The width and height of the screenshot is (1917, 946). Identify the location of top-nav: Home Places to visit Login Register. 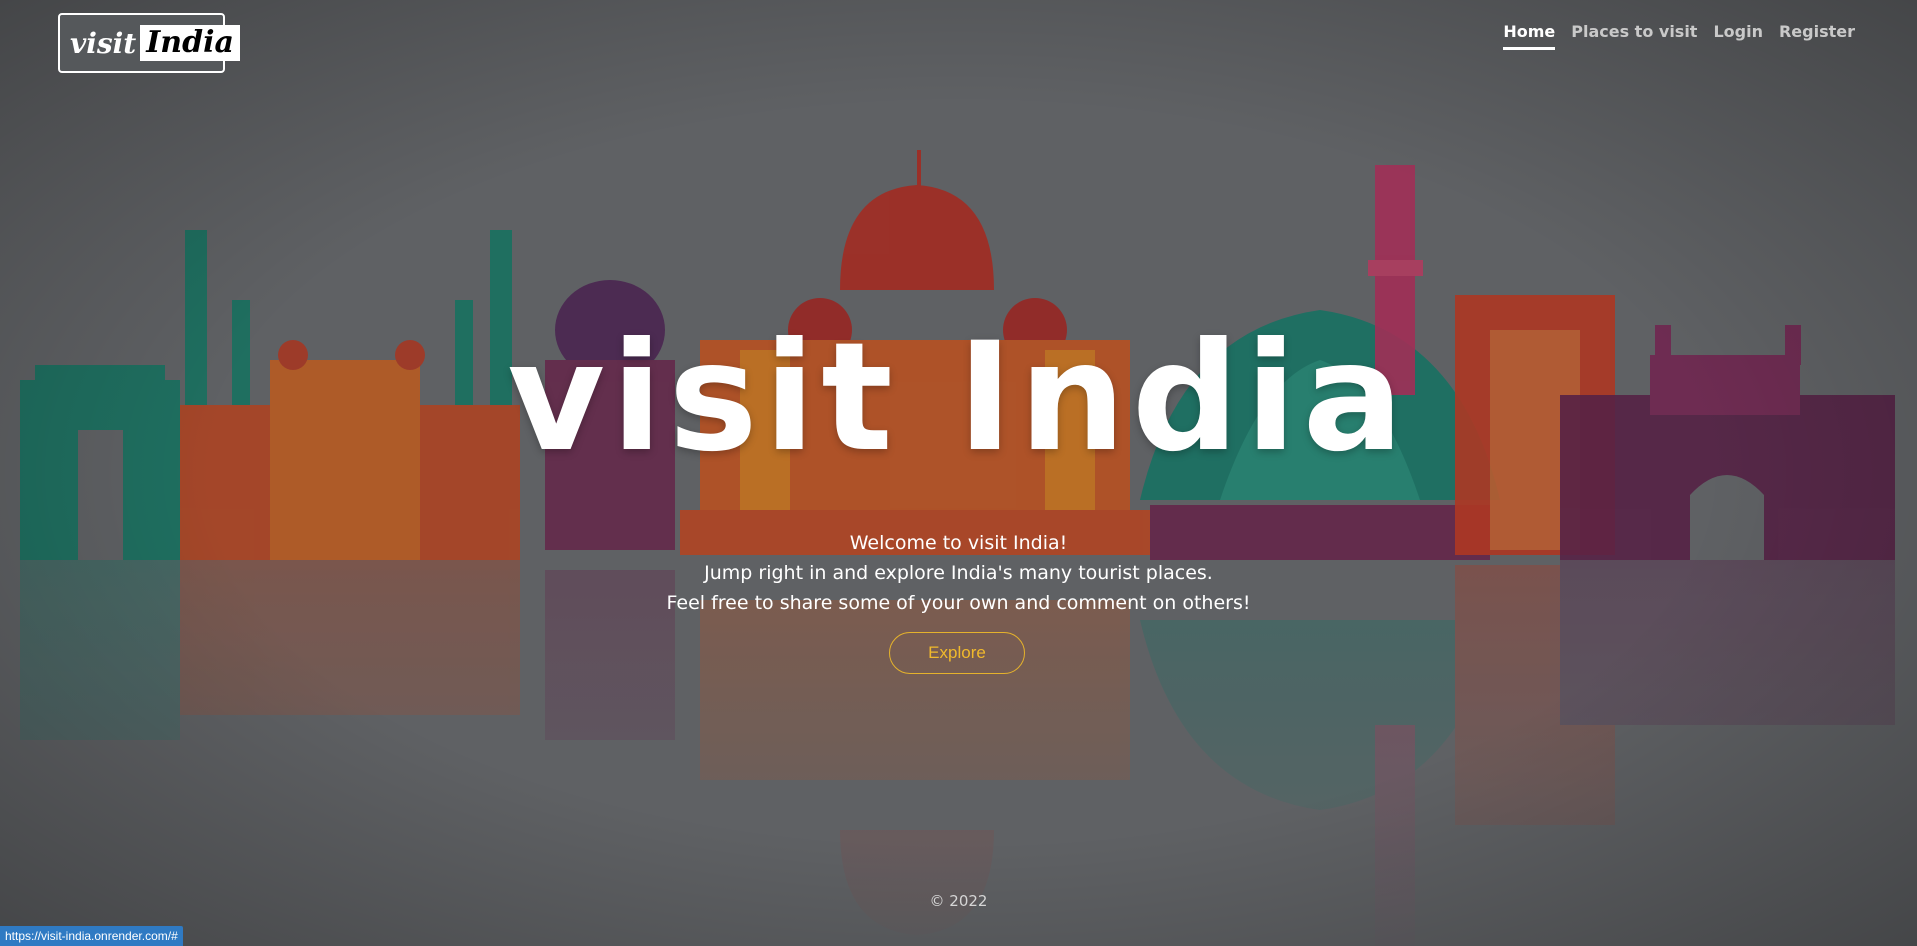
(1679, 36).